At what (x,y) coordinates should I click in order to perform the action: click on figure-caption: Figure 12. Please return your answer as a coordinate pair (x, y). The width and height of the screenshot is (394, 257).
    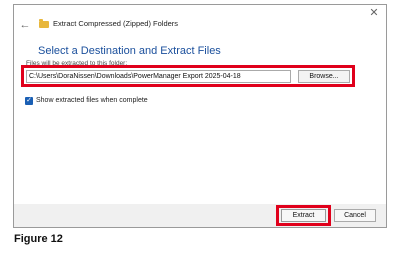
    Looking at the image, I should click on (38, 239).